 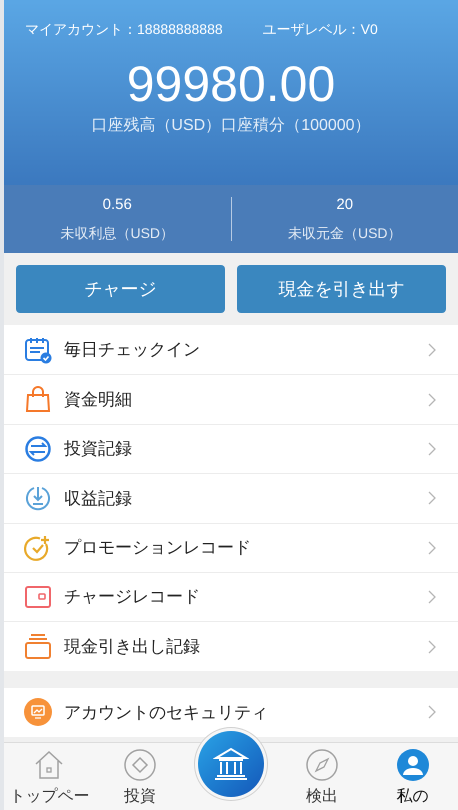 I want to click on compass-icon, so click(x=322, y=765).